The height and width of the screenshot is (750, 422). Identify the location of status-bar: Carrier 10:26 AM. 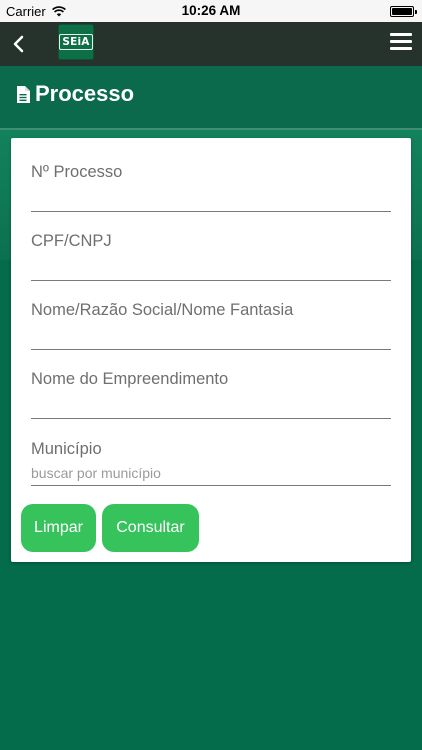
(211, 11).